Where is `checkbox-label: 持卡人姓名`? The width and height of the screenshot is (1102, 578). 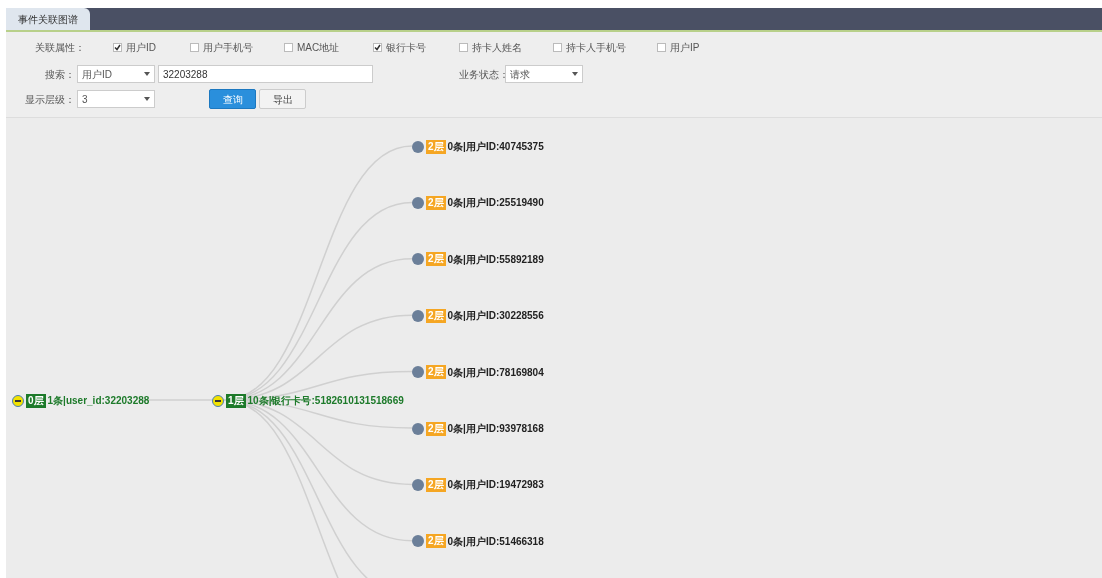 checkbox-label: 持卡人姓名 is located at coordinates (497, 47).